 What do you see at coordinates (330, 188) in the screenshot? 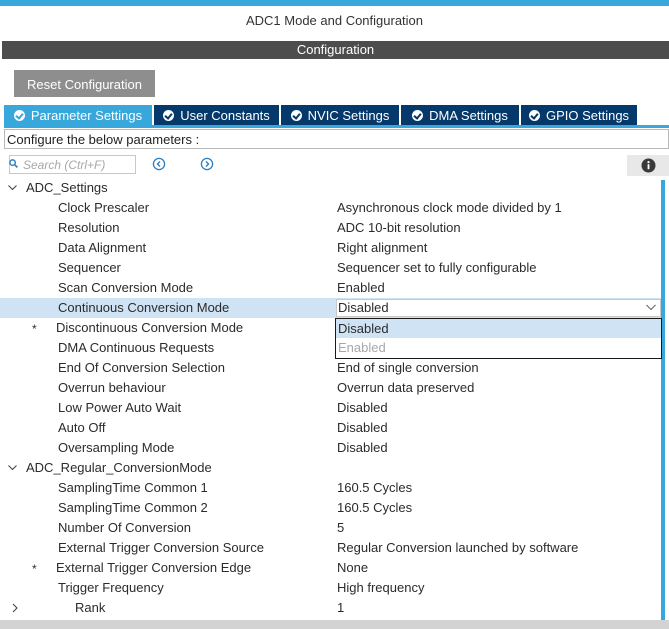
I see `group-adc-settings: ADC_Settings` at bounding box center [330, 188].